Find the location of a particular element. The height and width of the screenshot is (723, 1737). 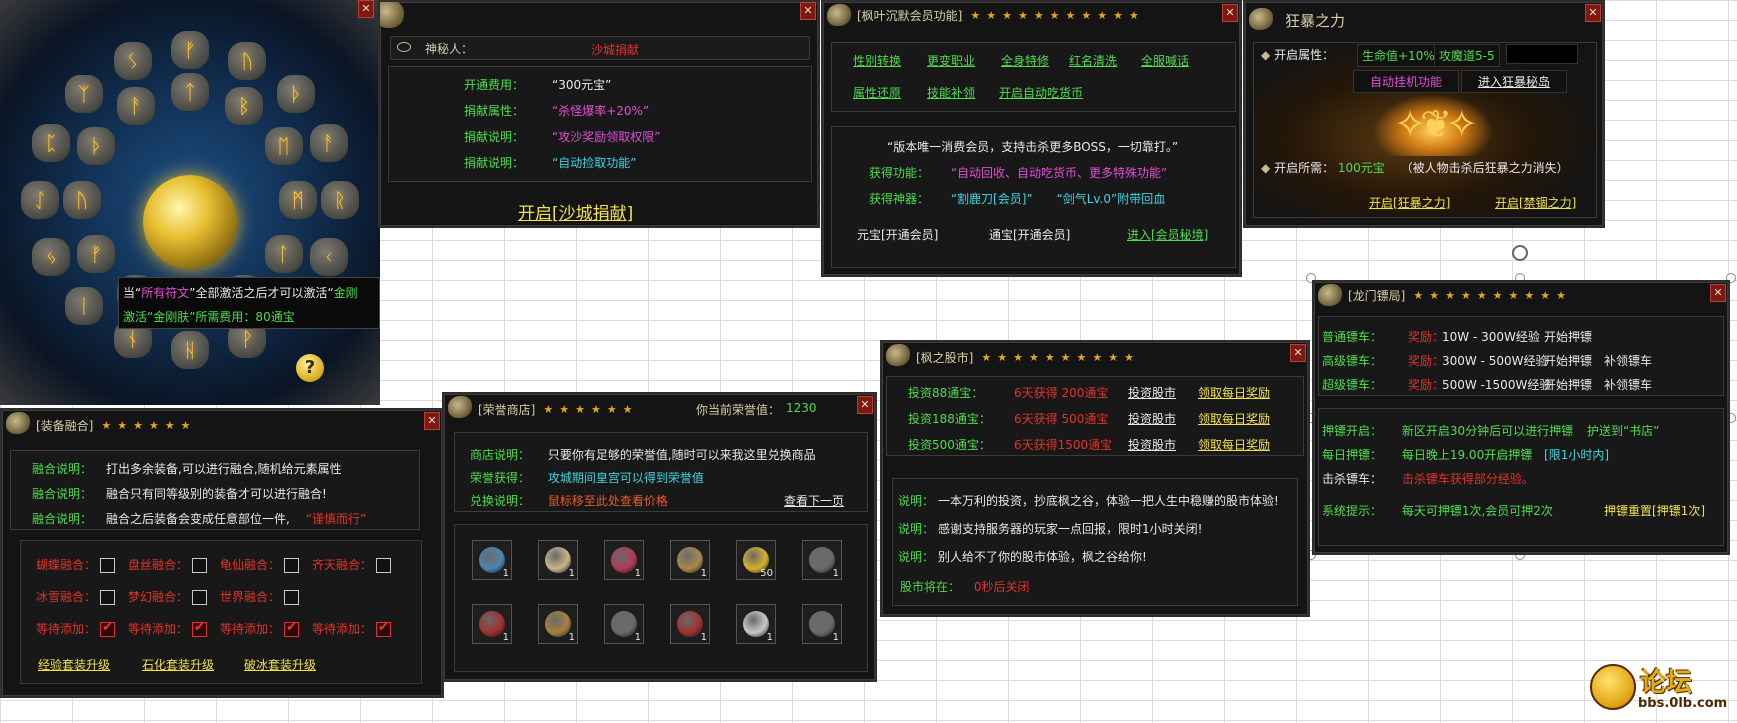

rotate-handle-icon is located at coordinates (1520, 253).